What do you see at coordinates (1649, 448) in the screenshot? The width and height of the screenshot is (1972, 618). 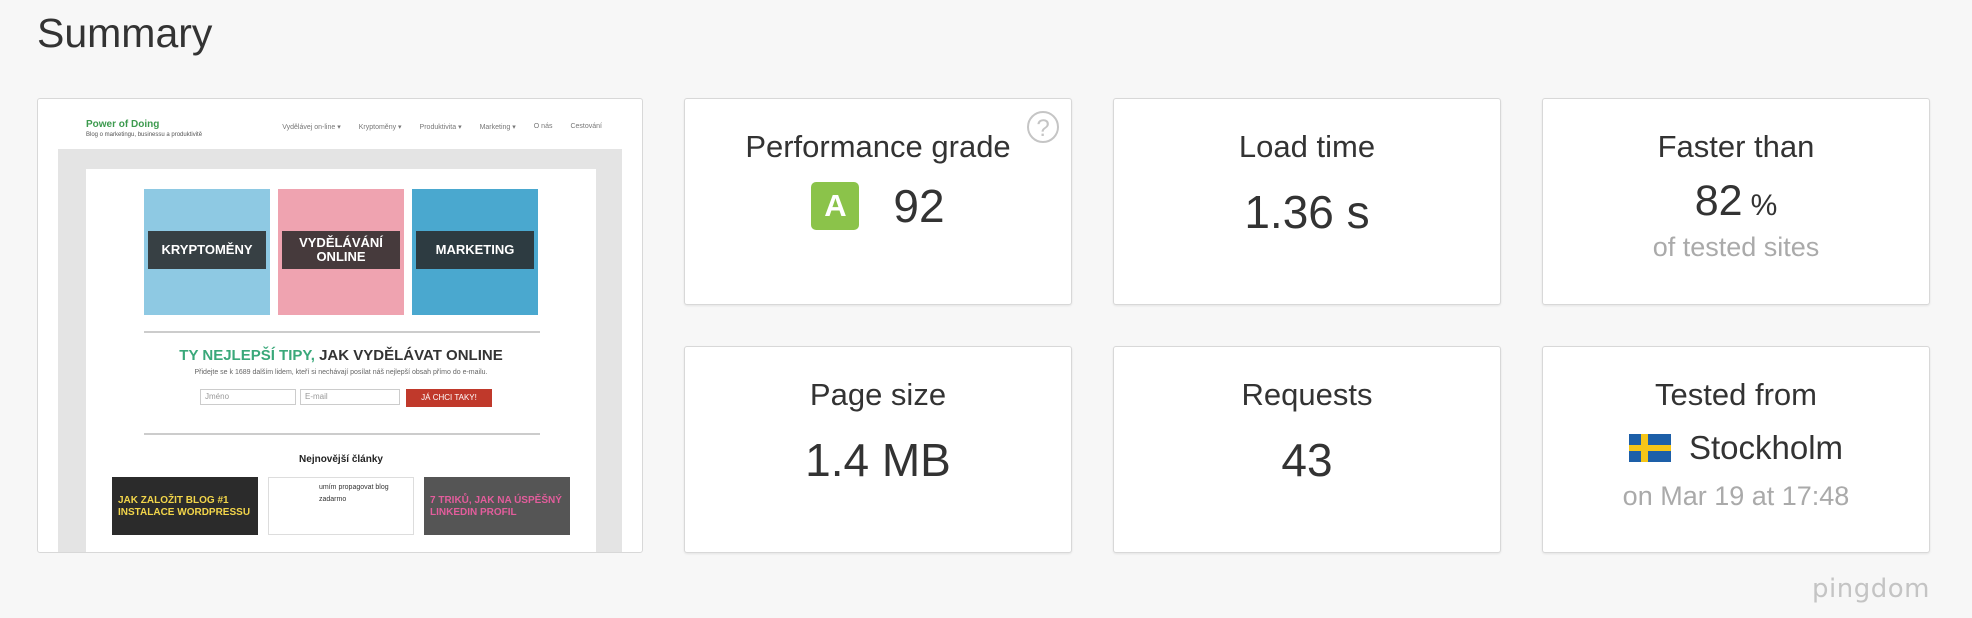 I see `sweden-flag-icon` at bounding box center [1649, 448].